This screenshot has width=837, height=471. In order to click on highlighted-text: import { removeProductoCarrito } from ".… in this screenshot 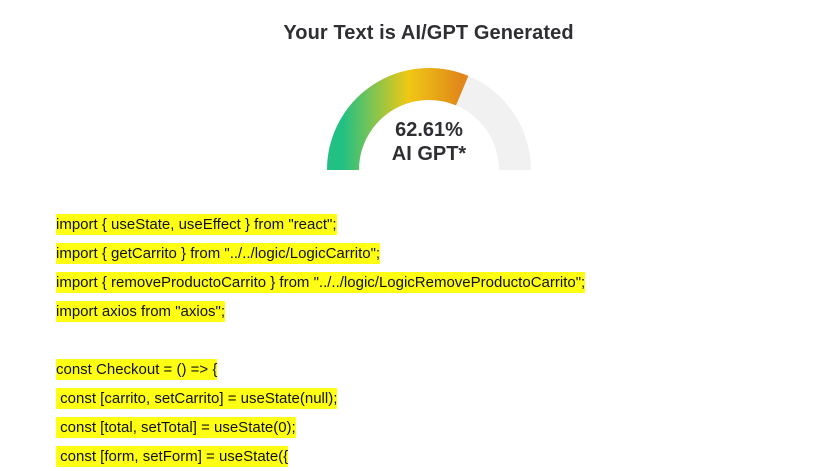, I will do `click(321, 282)`.